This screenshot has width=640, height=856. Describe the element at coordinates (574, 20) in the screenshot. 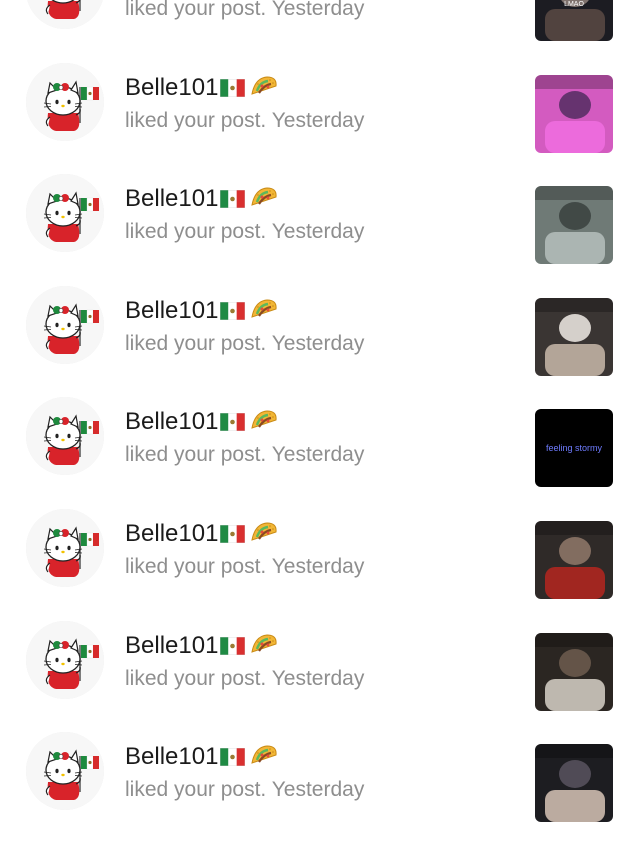

I see `video-thumbnail-car-icon: LMAO` at that location.